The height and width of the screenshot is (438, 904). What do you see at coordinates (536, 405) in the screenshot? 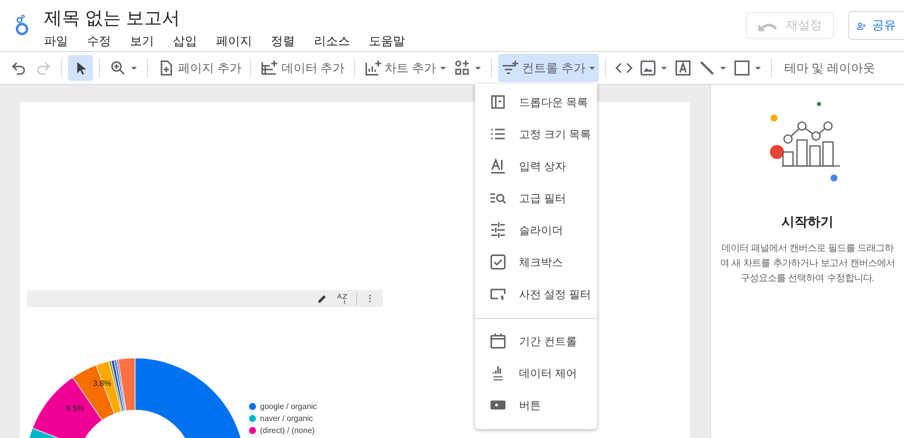
I see `menu-item: 버튼` at bounding box center [536, 405].